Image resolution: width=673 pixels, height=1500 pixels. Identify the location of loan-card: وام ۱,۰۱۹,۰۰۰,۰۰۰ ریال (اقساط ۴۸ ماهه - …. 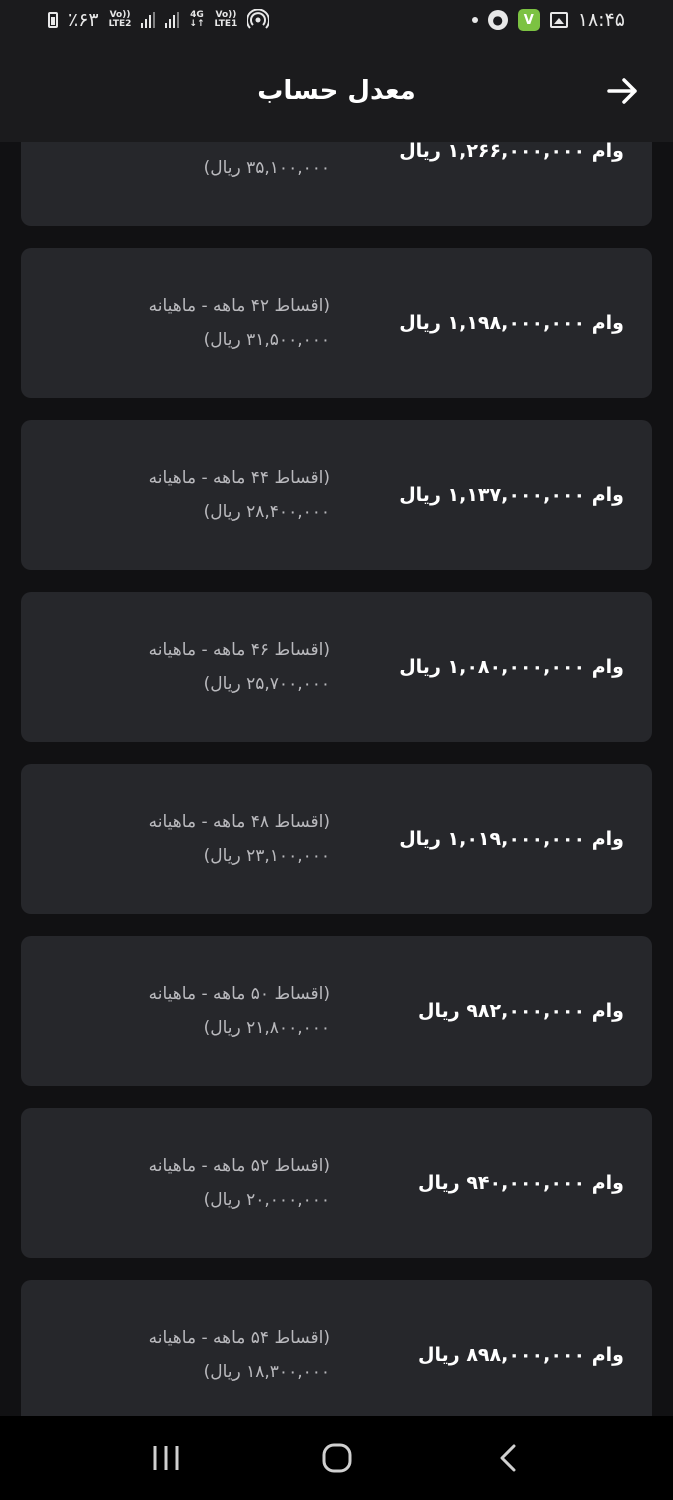
(336, 839).